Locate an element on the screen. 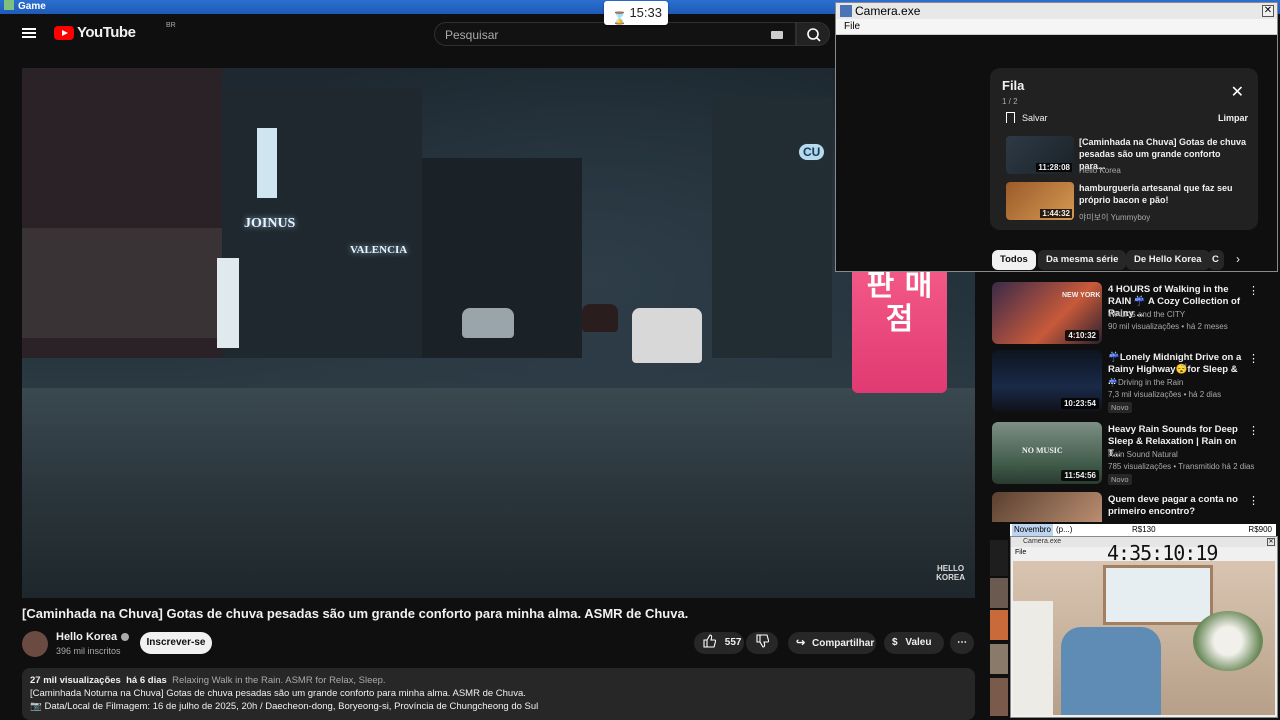 This screenshot has height=720, width=1280. queue-save-button: Salvar is located at coordinates (1035, 118).